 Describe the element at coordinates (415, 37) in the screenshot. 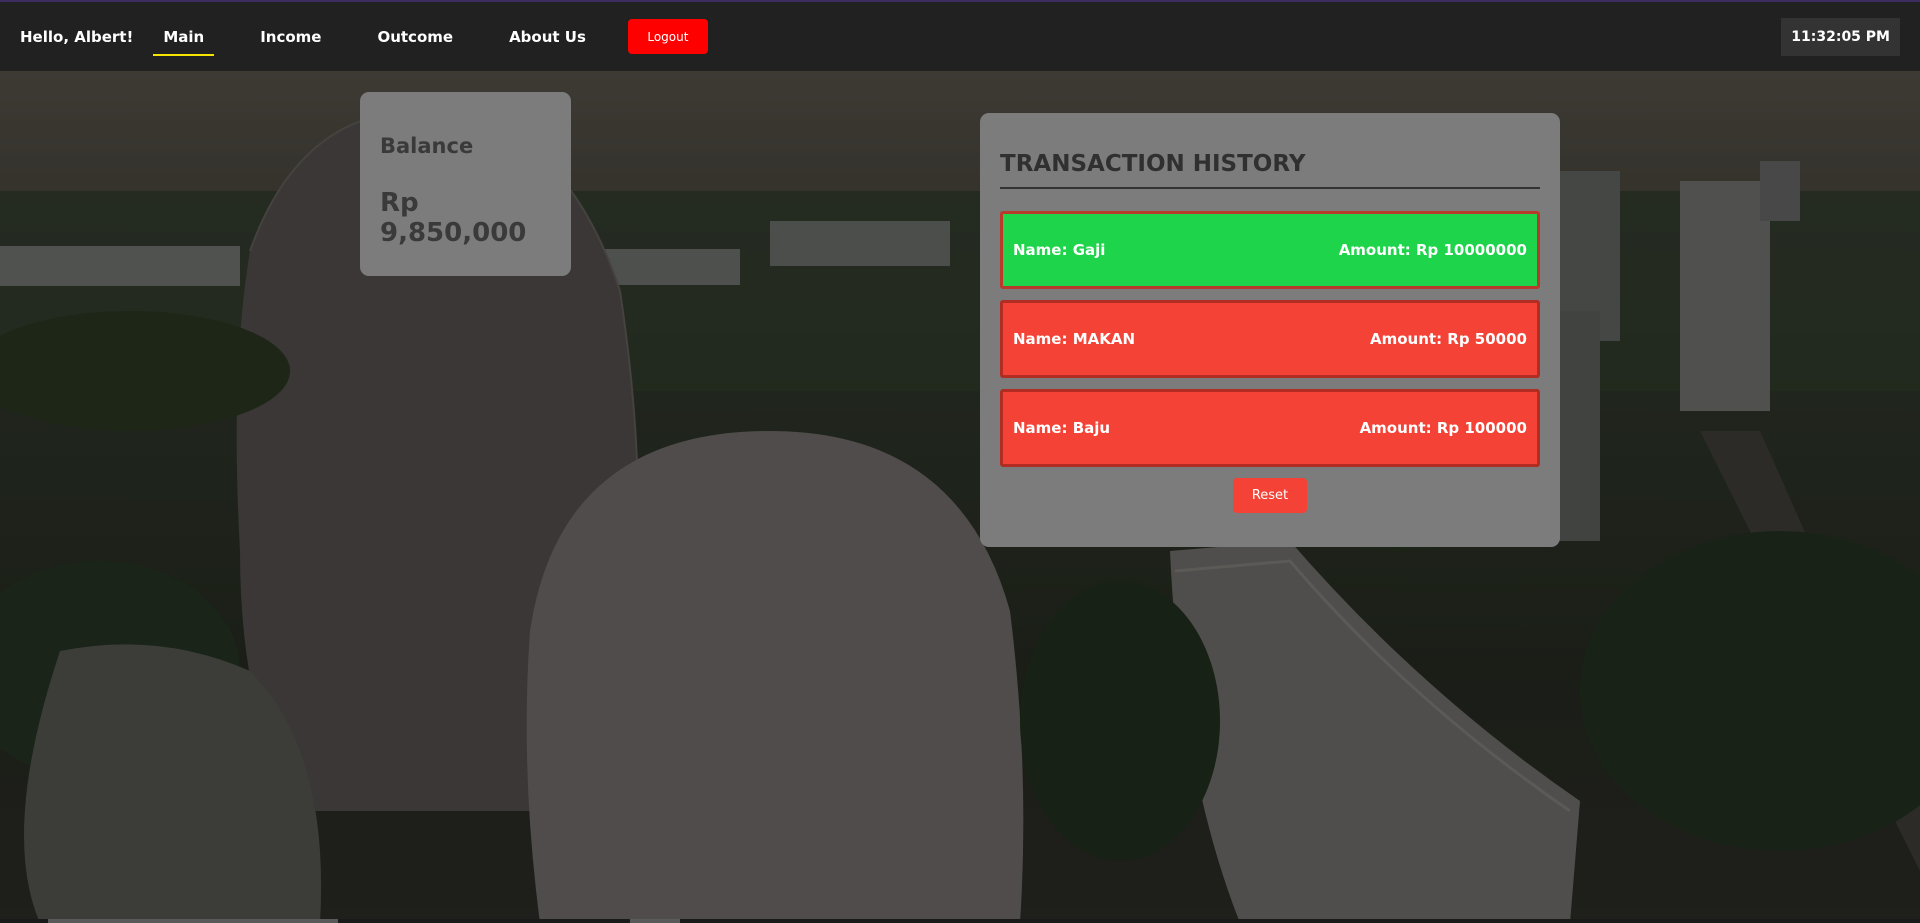

I see `nav-link-outcome: Outcome` at that location.